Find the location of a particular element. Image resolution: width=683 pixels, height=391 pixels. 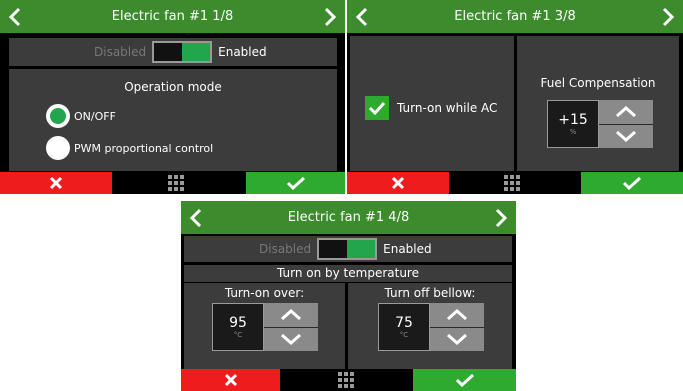

radio-selected-dot is located at coordinates (58, 116).